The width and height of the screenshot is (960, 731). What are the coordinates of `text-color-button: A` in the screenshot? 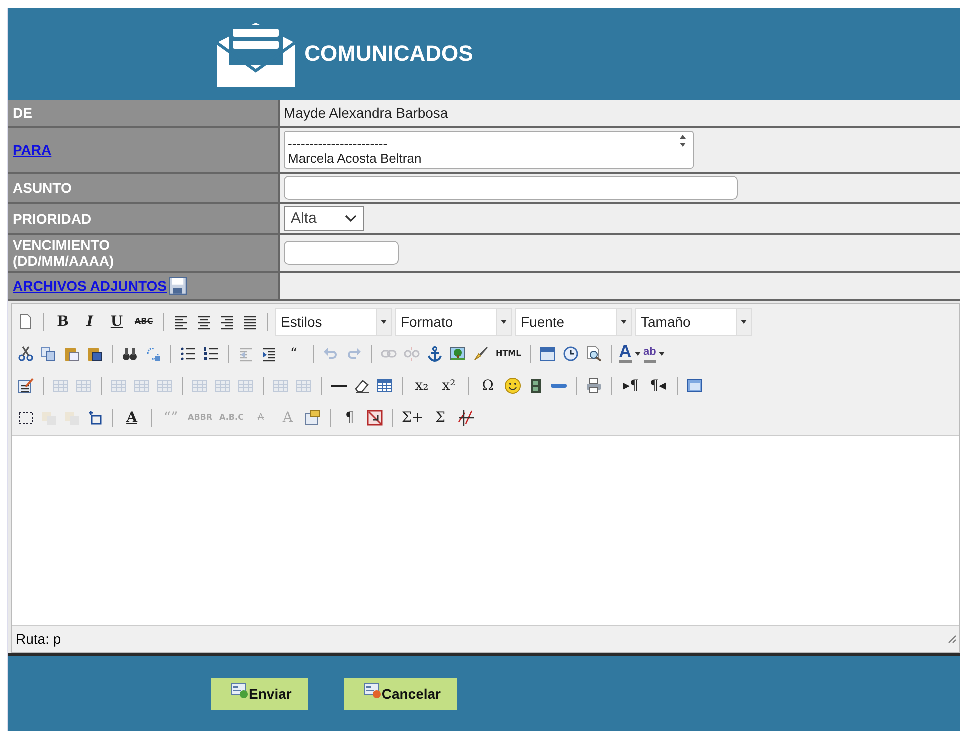 It's located at (629, 354).